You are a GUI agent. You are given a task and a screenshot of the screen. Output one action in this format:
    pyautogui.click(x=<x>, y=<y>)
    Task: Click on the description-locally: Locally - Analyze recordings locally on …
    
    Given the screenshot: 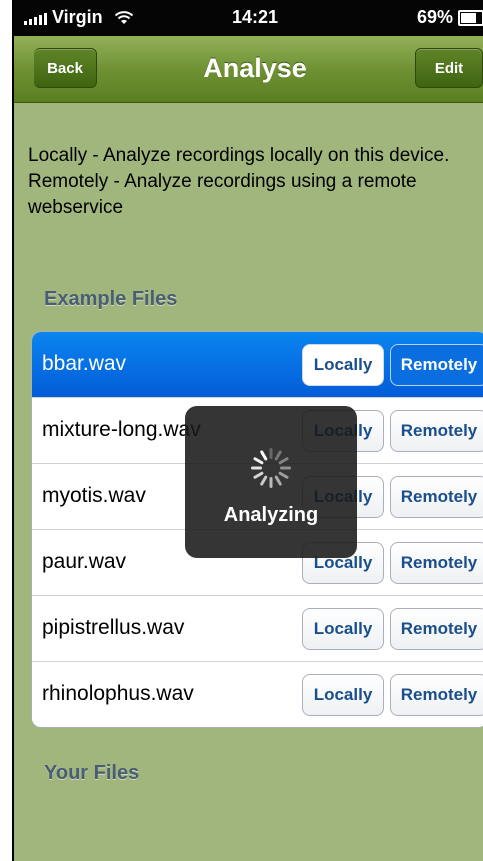 What is the action you would take?
    pyautogui.click(x=239, y=155)
    